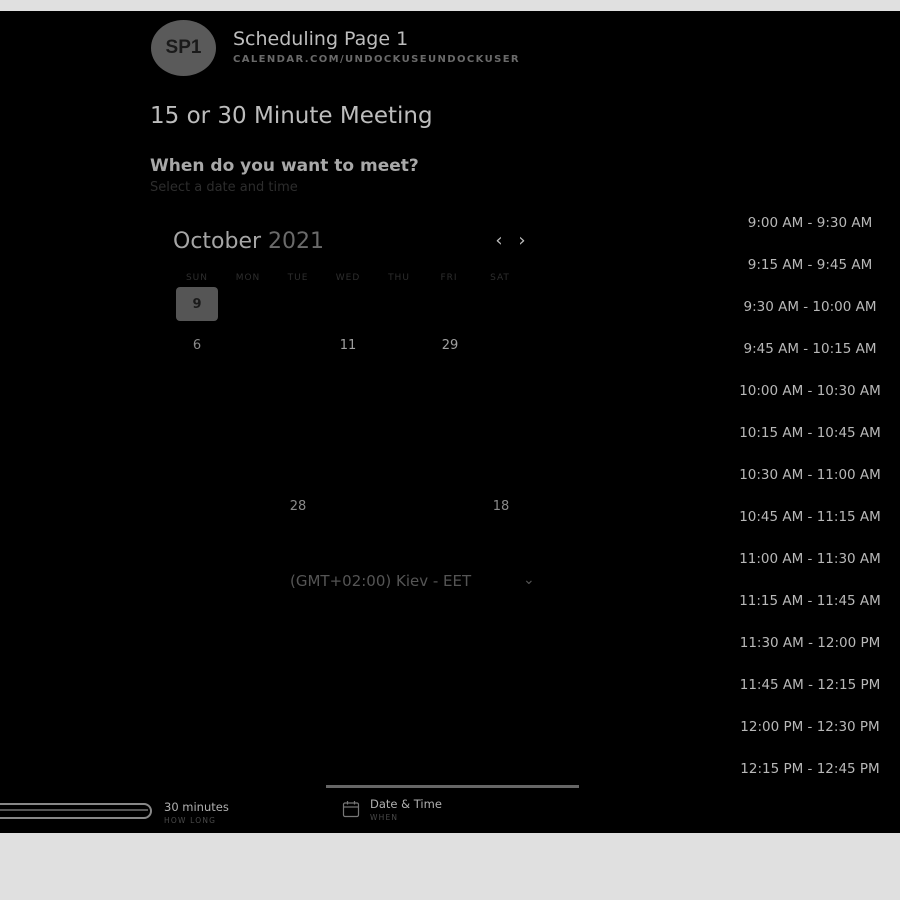 The height and width of the screenshot is (900, 900). Describe the element at coordinates (348, 345) in the screenshot. I see `calendar-day: 11` at that location.